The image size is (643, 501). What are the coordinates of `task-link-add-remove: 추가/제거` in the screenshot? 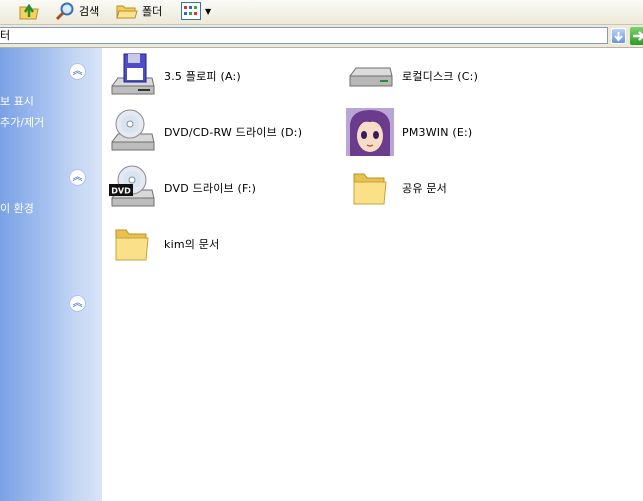 It's located at (22, 122).